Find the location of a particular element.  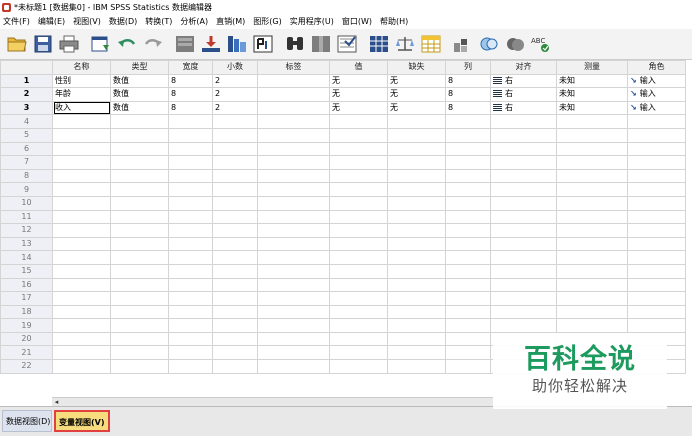

use-sets-icon is located at coordinates (463, 44).